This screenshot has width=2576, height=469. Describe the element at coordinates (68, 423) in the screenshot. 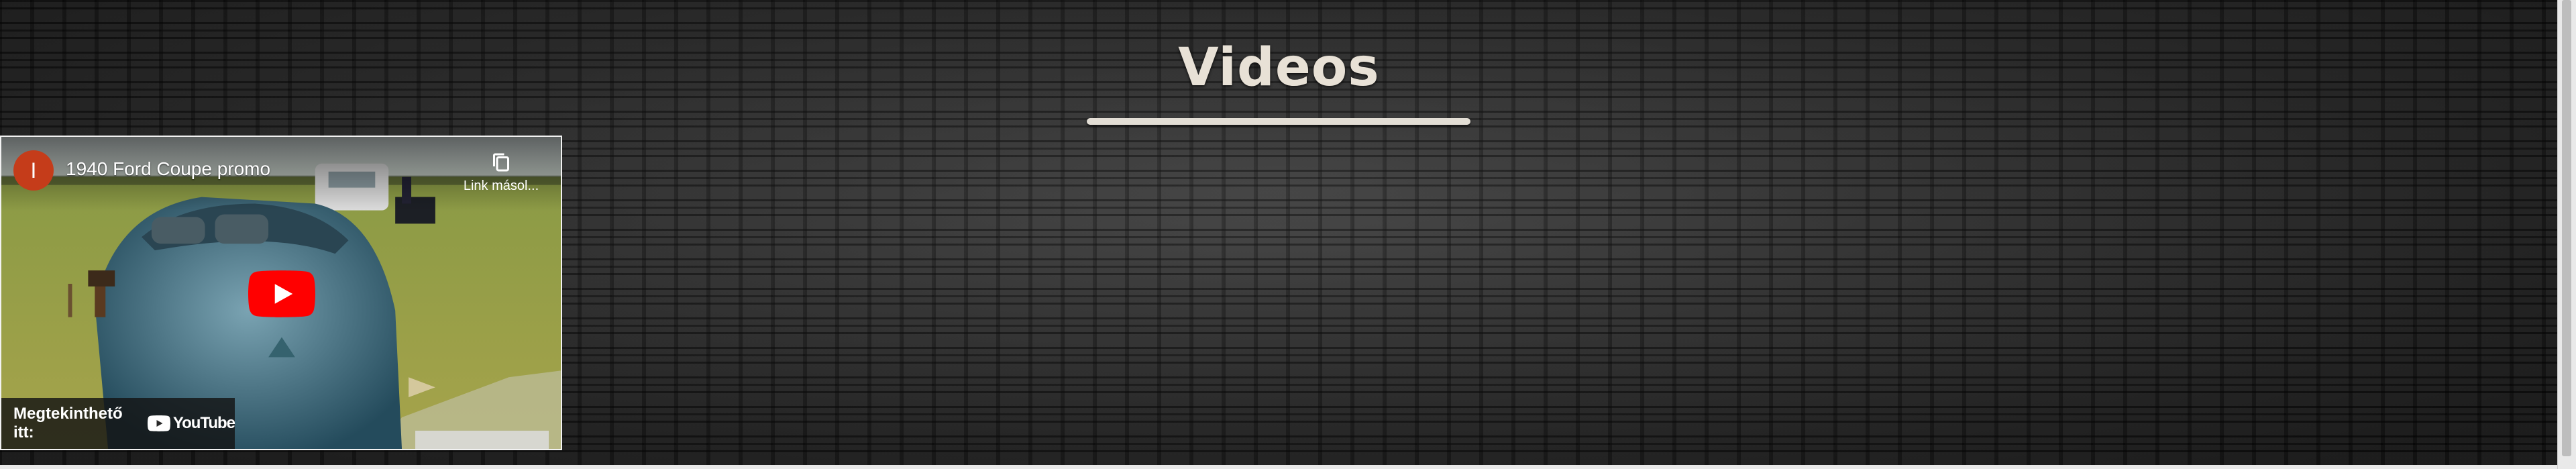

I see `watch-on-label: Megtekinthető itt:` at that location.